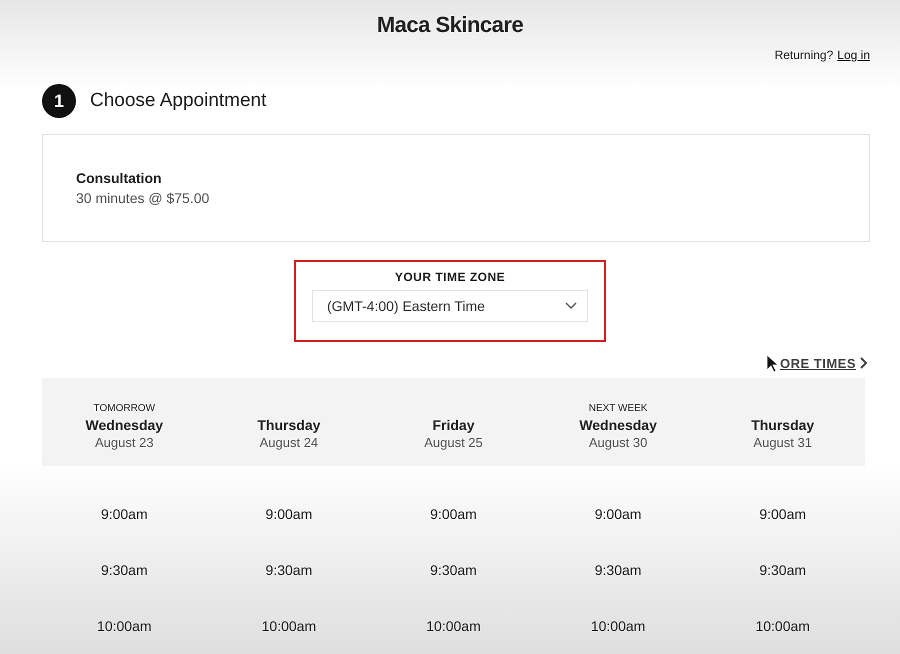 The image size is (900, 654). I want to click on chevron-right-icon, so click(864, 363).